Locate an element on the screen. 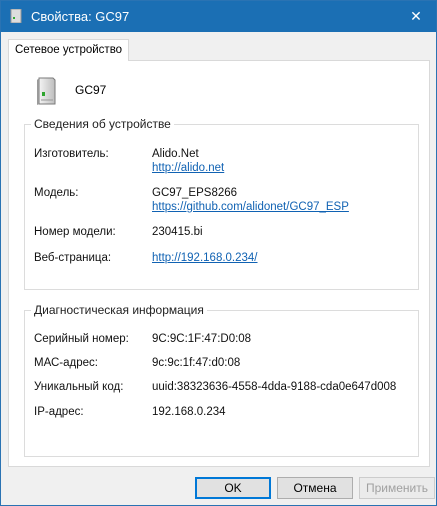 The height and width of the screenshot is (506, 437). model-label: Модель: is located at coordinates (56, 193).